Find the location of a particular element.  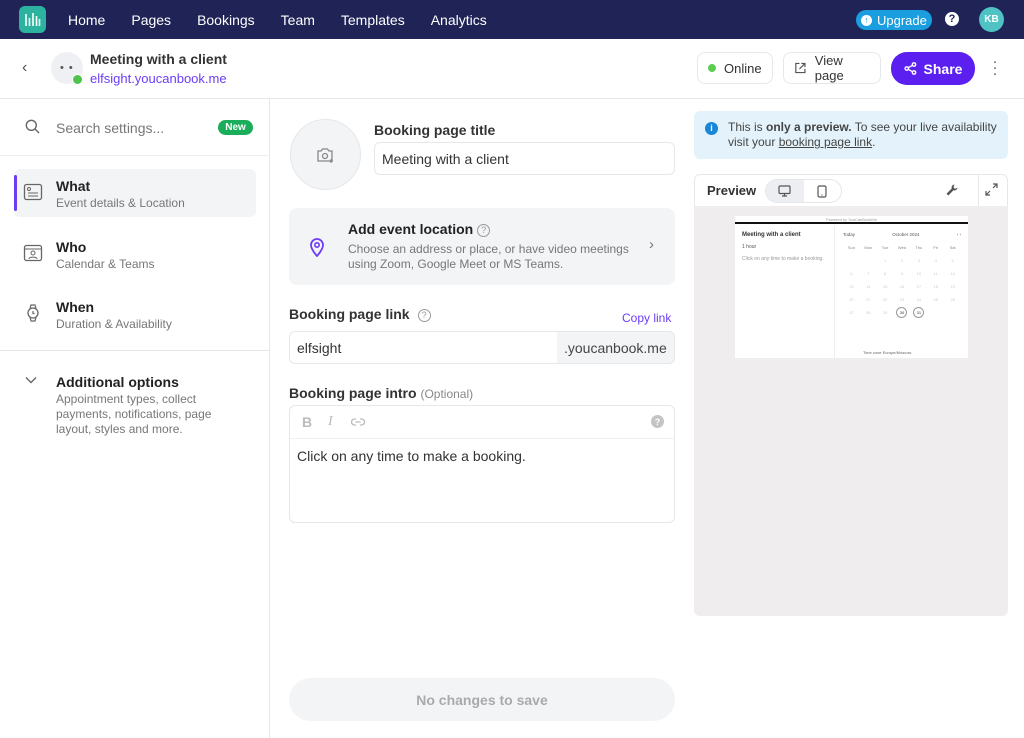

mini-day: 10 is located at coordinates (919, 273).